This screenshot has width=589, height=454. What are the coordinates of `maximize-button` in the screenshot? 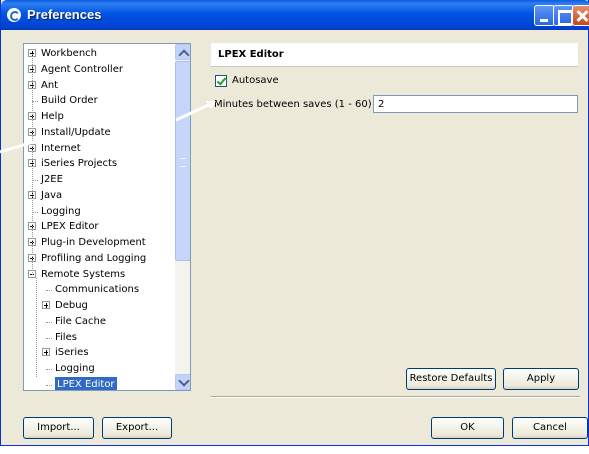 It's located at (563, 15).